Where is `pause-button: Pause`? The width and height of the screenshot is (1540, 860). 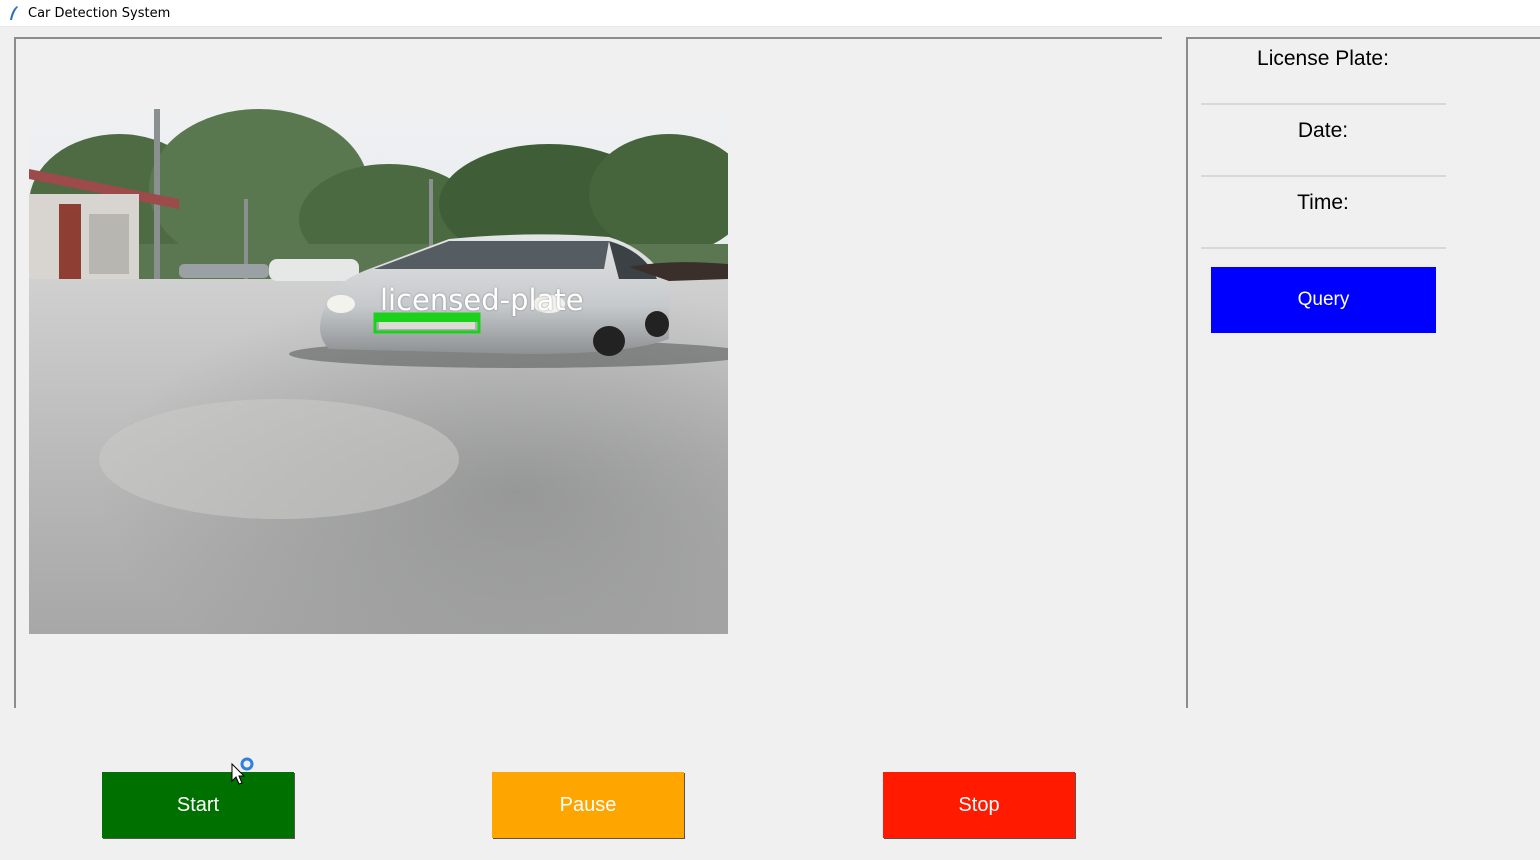
pause-button: Pause is located at coordinates (588, 805).